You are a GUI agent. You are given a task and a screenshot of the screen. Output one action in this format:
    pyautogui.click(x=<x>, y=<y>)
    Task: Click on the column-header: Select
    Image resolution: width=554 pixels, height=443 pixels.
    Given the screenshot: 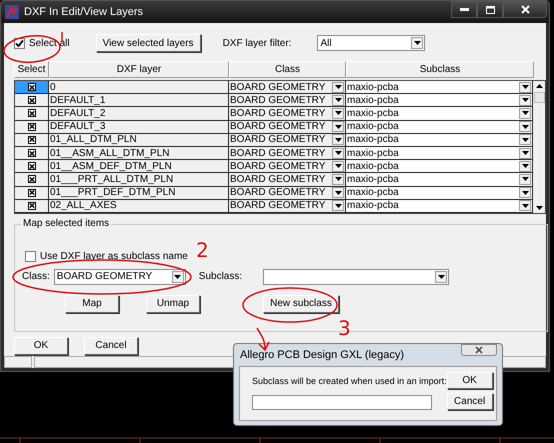 What is the action you would take?
    pyautogui.click(x=31, y=69)
    